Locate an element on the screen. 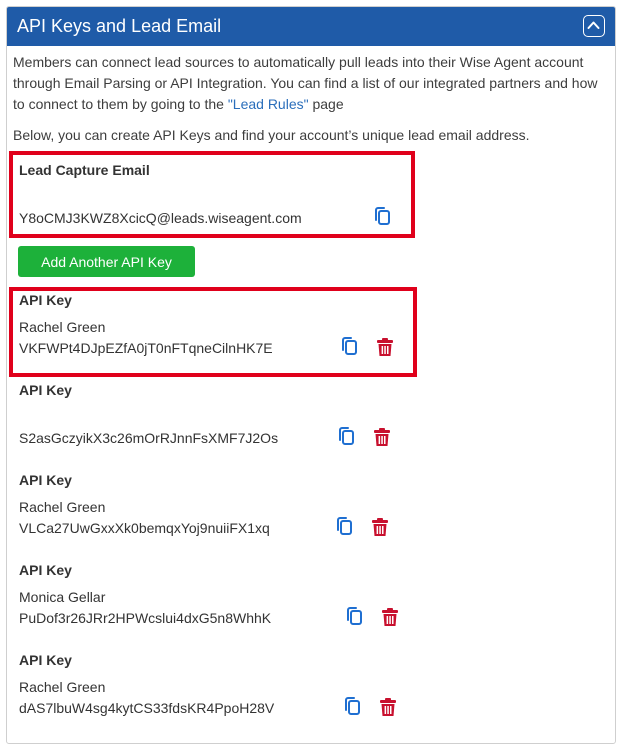  api-key-value: VLCa27UwGxxXk0bemqxYoj9nuiiFX1xq is located at coordinates (144, 528).